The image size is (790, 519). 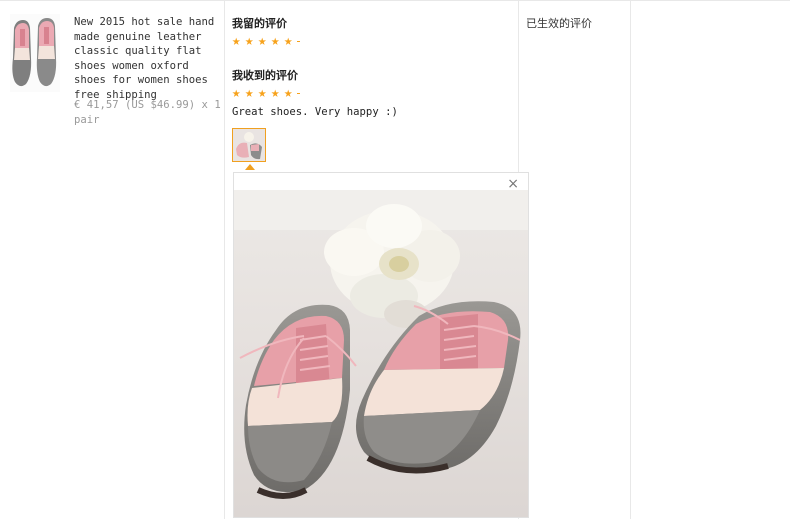 What do you see at coordinates (513, 184) in the screenshot?
I see `close-icon: ×` at bounding box center [513, 184].